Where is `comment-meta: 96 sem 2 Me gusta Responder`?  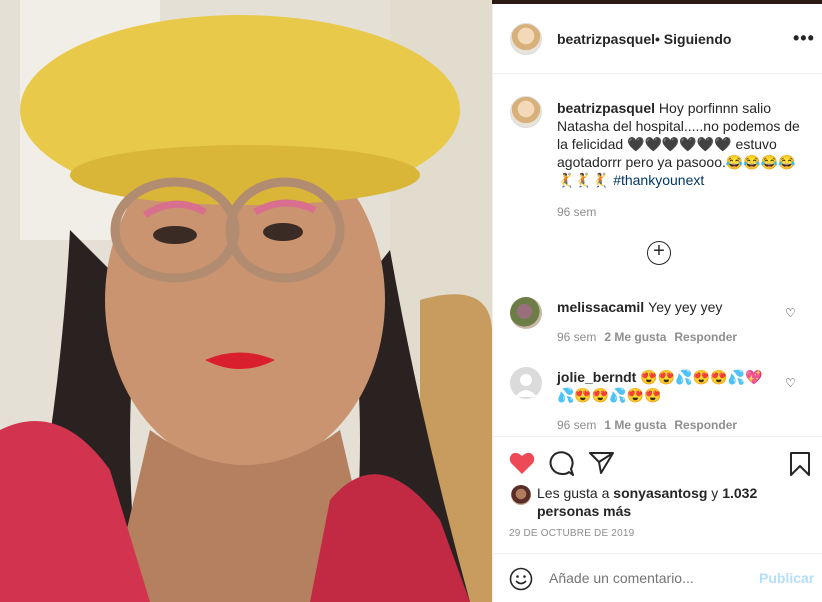
comment-meta: 96 sem 2 Me gusta Responder is located at coordinates (647, 337).